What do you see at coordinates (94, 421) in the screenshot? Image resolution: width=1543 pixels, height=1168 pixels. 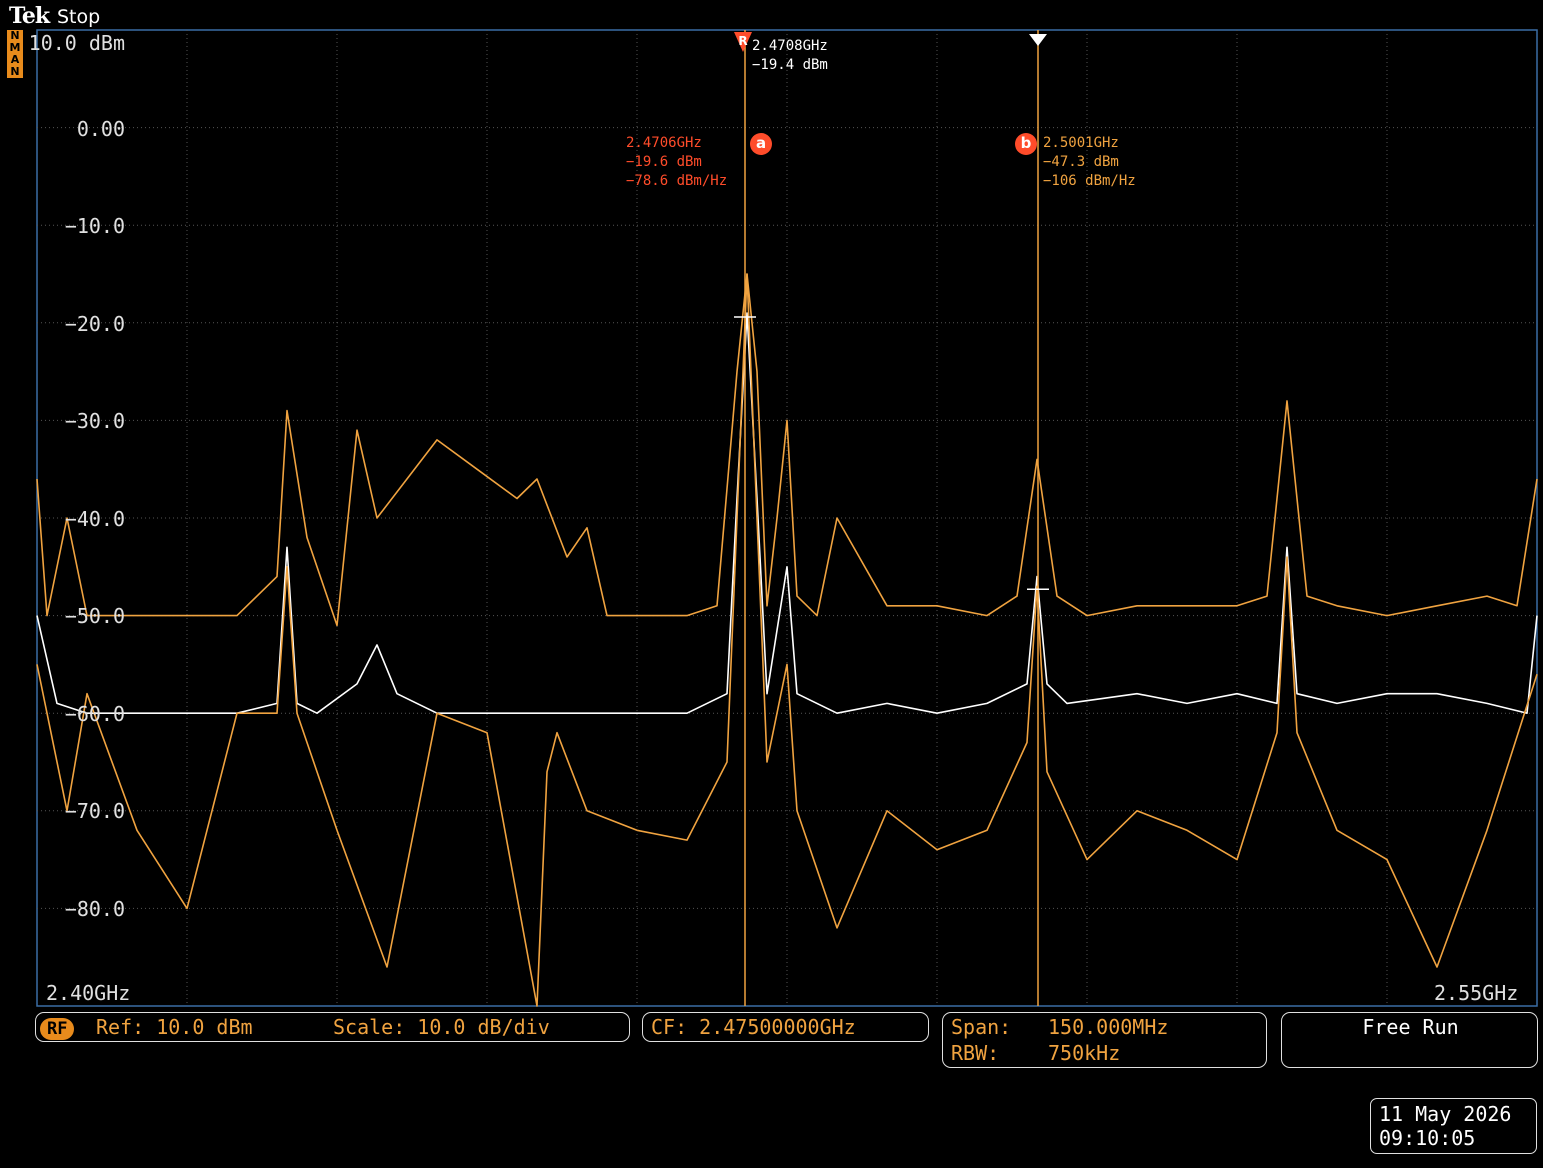 I see `y-tick-label: −30.0` at bounding box center [94, 421].